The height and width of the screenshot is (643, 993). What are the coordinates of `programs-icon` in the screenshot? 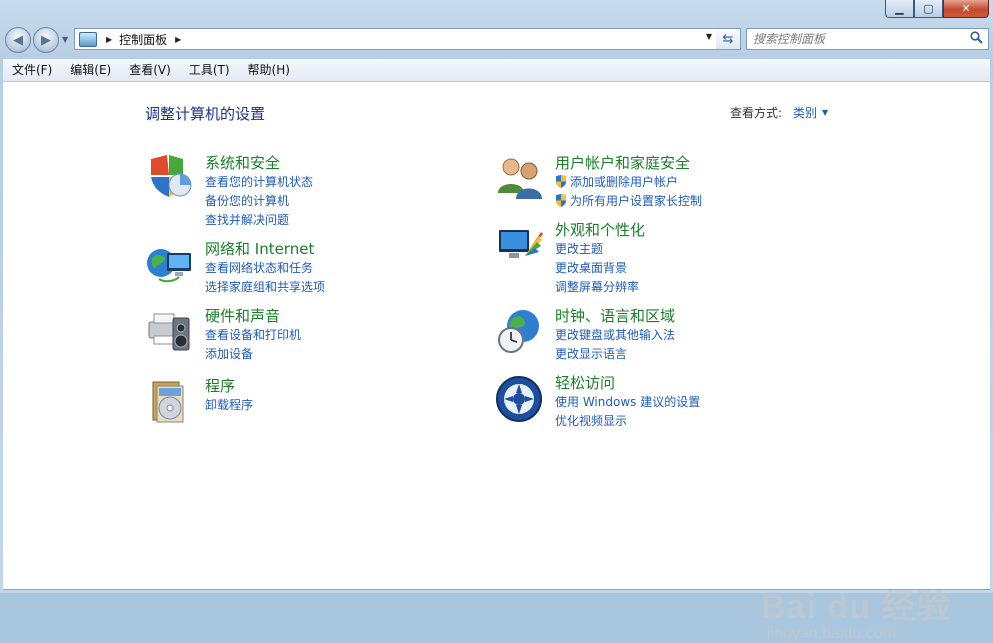 It's located at (170, 401).